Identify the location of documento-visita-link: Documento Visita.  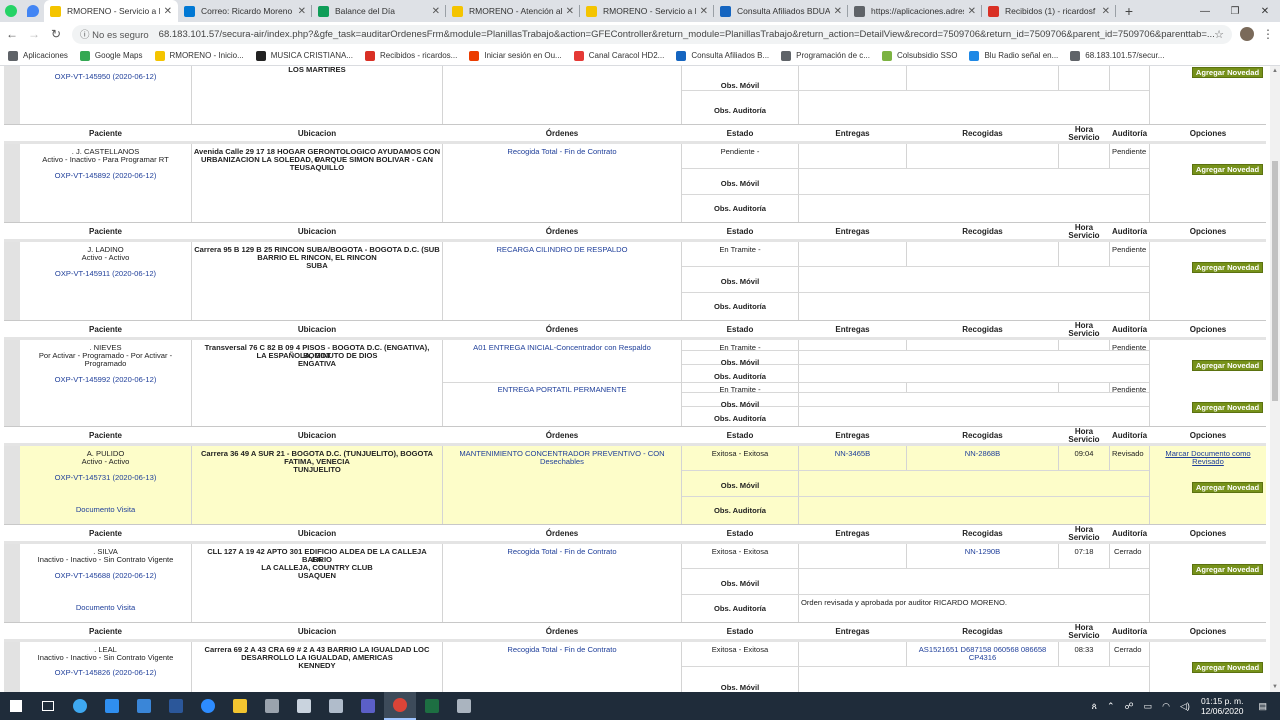
(105, 608).